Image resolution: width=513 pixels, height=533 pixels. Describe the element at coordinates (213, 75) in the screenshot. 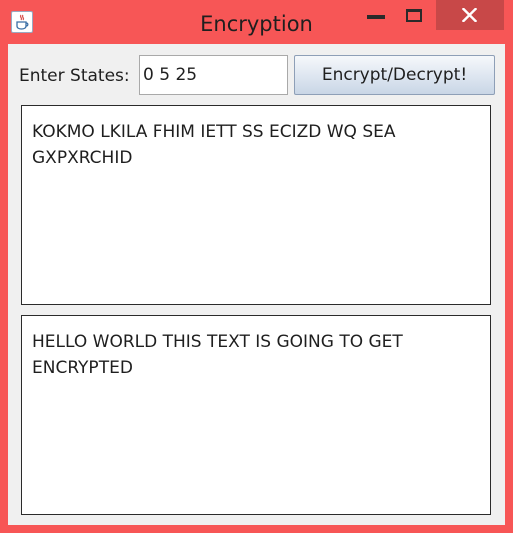

I see `states-input` at that location.